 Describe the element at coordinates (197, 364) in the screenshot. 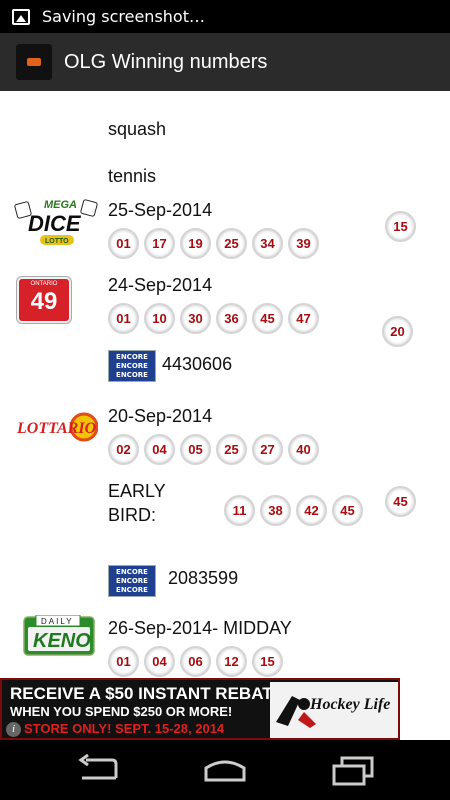

I see `encore-number: 4430606` at that location.